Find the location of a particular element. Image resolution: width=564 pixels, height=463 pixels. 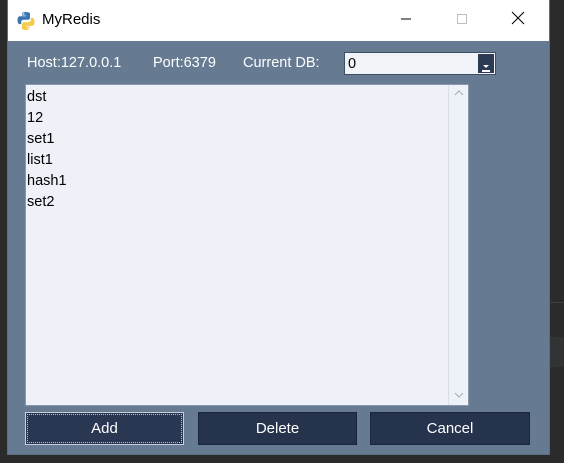

host-label: Host:127.0.0.1 is located at coordinates (74, 63).